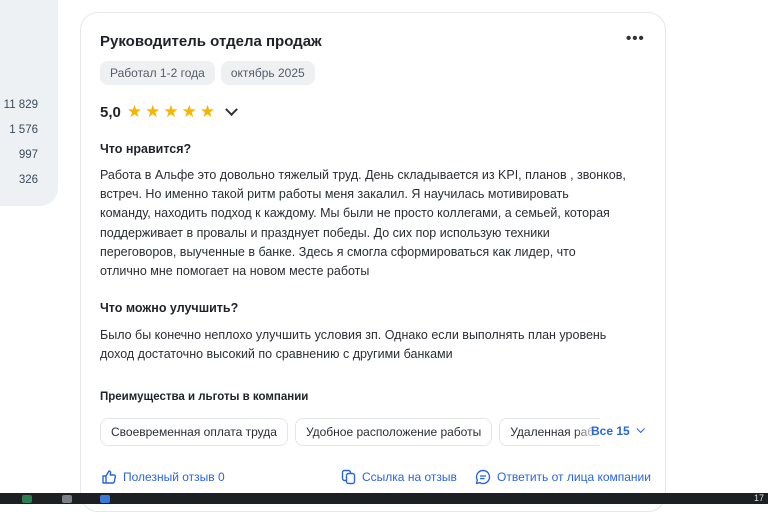  I want to click on count-value: 997, so click(28, 155).